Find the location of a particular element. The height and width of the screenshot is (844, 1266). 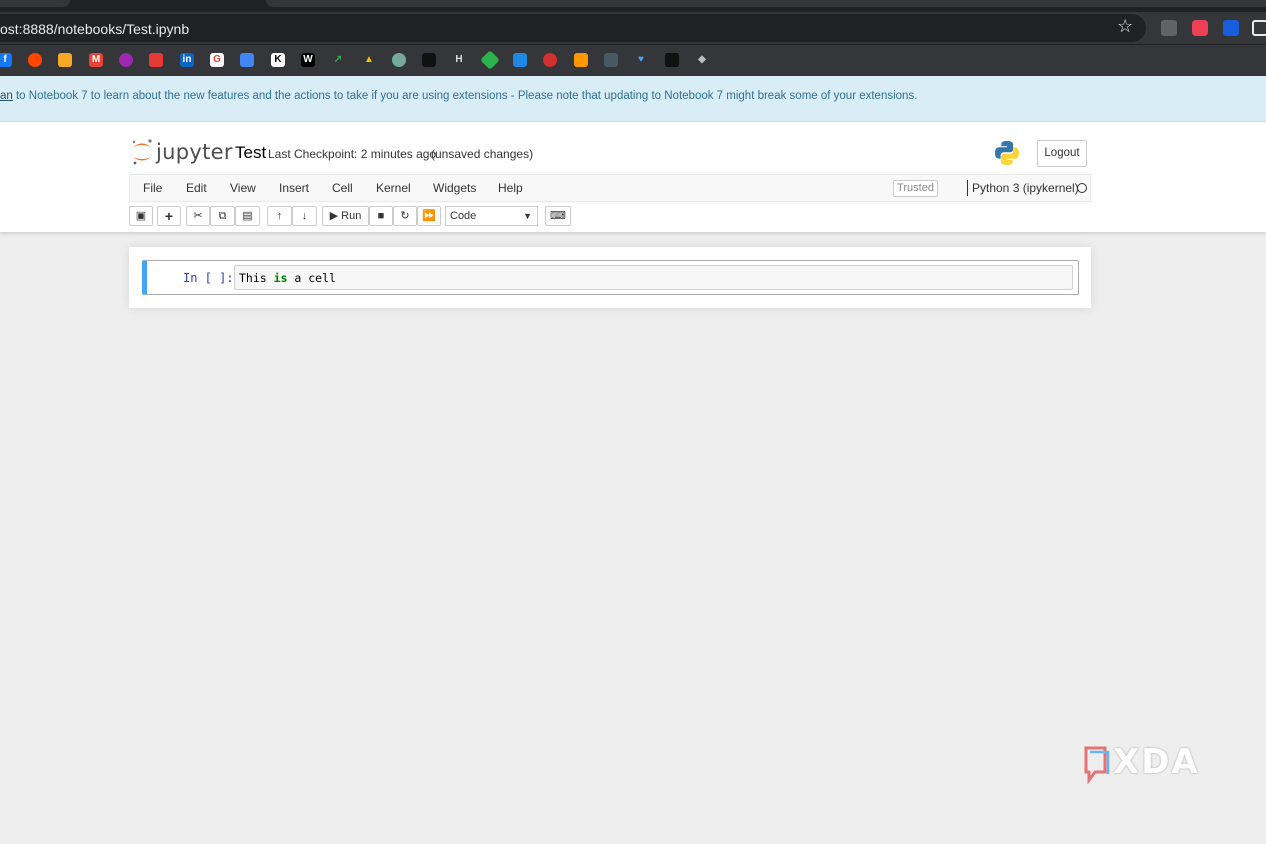

menu-widgets: Widgets is located at coordinates (454, 188).